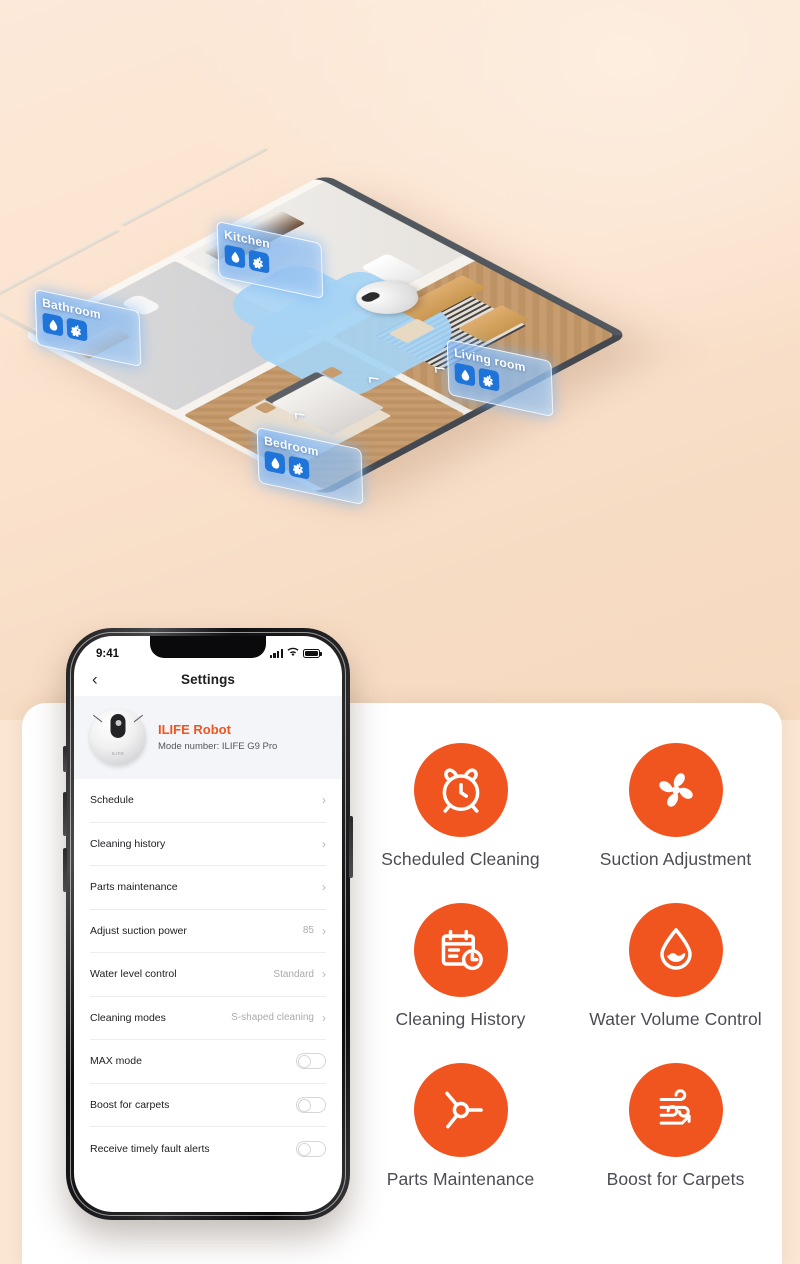 The image size is (800, 1264). What do you see at coordinates (194, 729) in the screenshot?
I see `device-name: ILIFE Robot` at bounding box center [194, 729].